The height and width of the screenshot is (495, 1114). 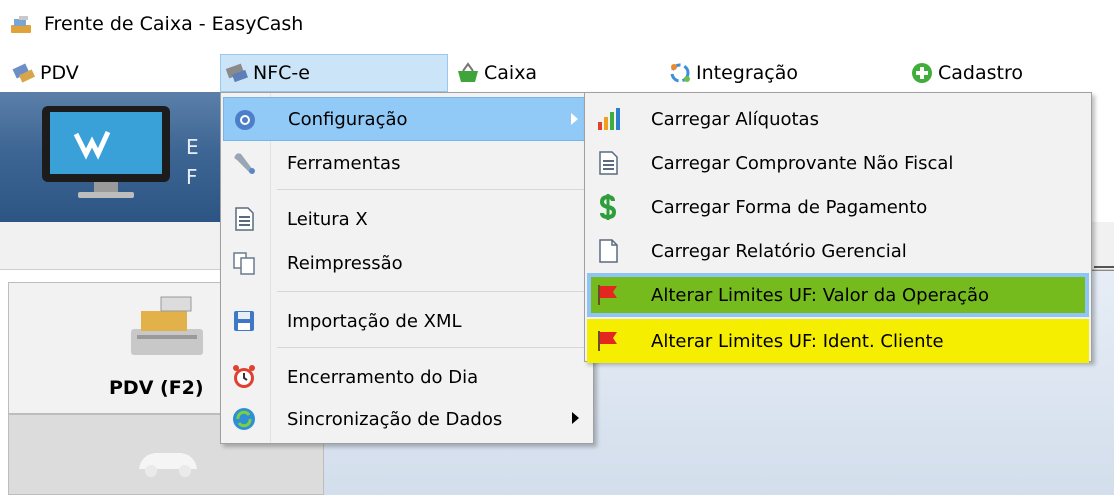 I want to click on menu-bar: PDV NFC-e Caixa Integração Cadastro, so click(x=557, y=73).